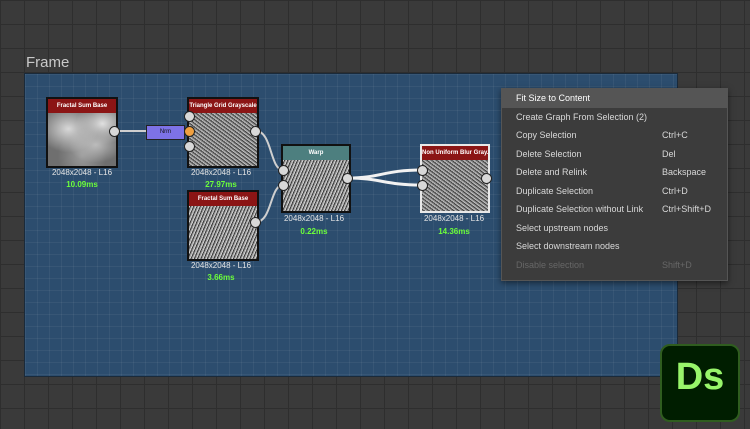  I want to click on node-time: 0.22ms, so click(314, 231).